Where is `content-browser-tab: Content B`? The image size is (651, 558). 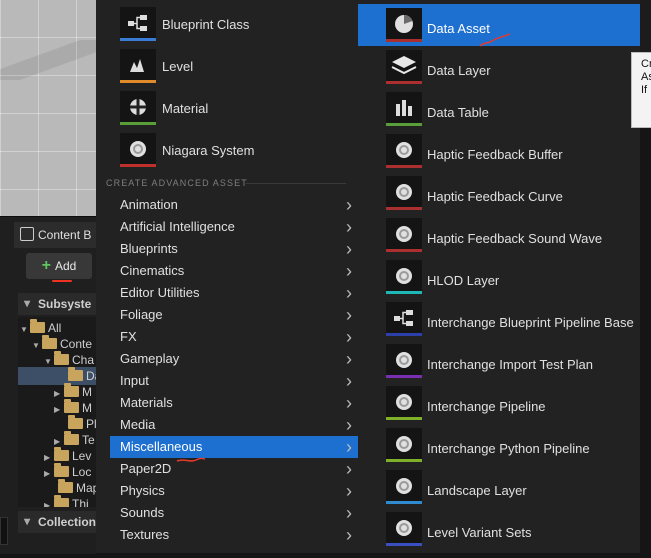 content-browser-tab: Content B is located at coordinates (55, 235).